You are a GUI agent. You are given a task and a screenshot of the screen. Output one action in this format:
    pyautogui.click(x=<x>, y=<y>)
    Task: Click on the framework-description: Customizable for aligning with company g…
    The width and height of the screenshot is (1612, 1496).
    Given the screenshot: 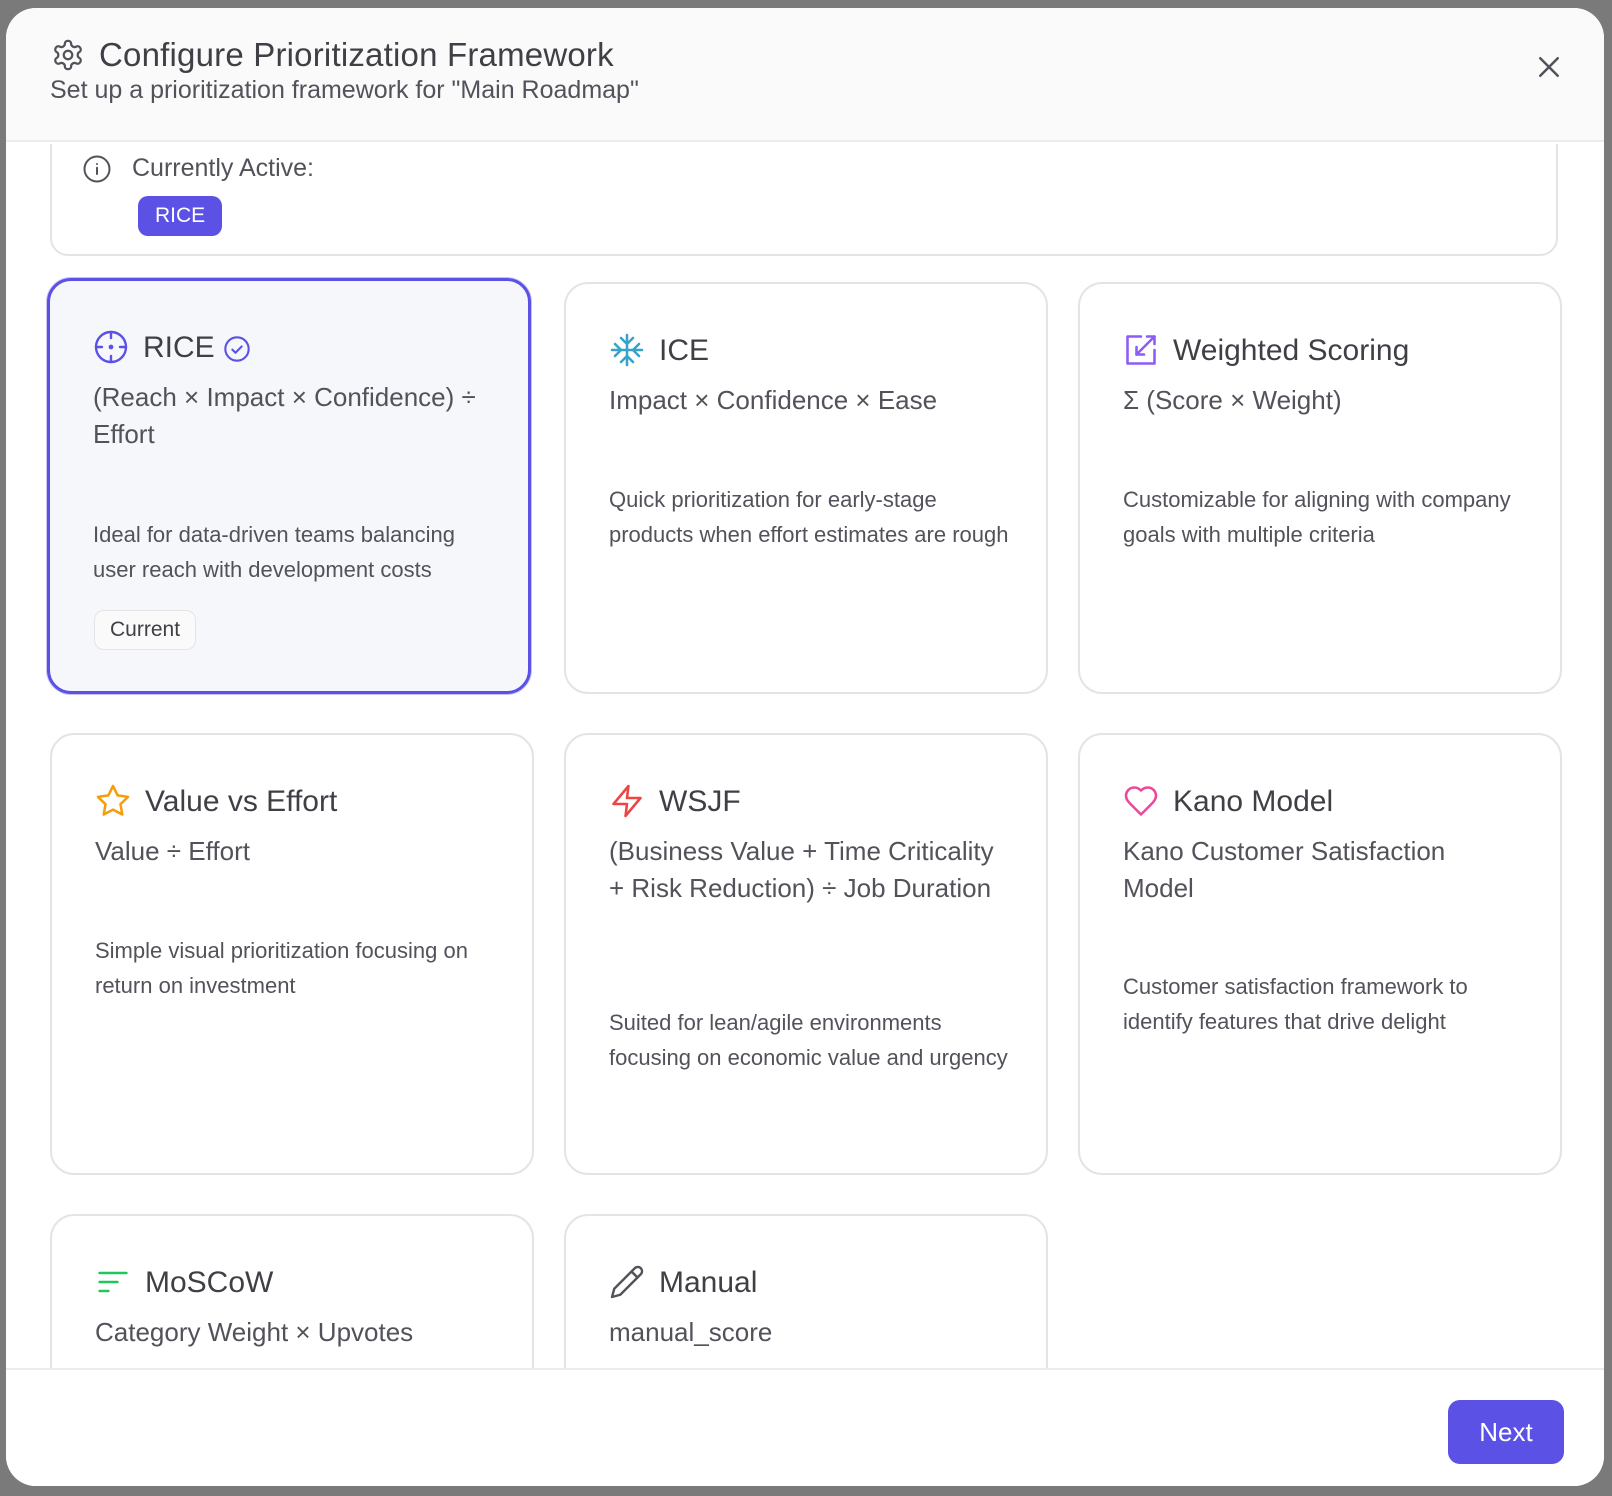 What is the action you would take?
    pyautogui.click(x=1317, y=517)
    